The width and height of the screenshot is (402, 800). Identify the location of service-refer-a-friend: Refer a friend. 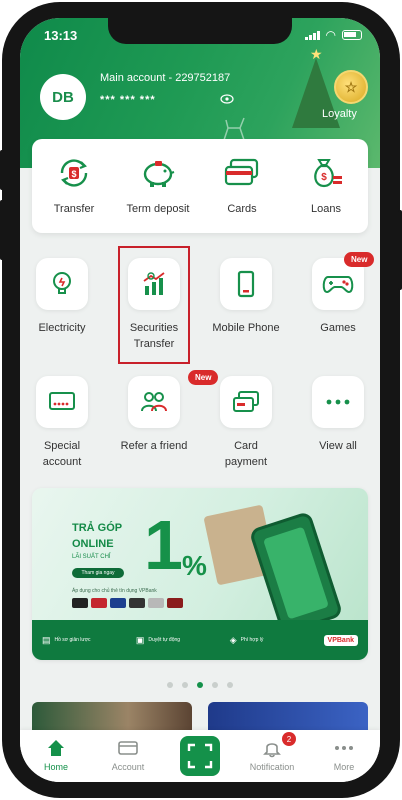
(154, 415).